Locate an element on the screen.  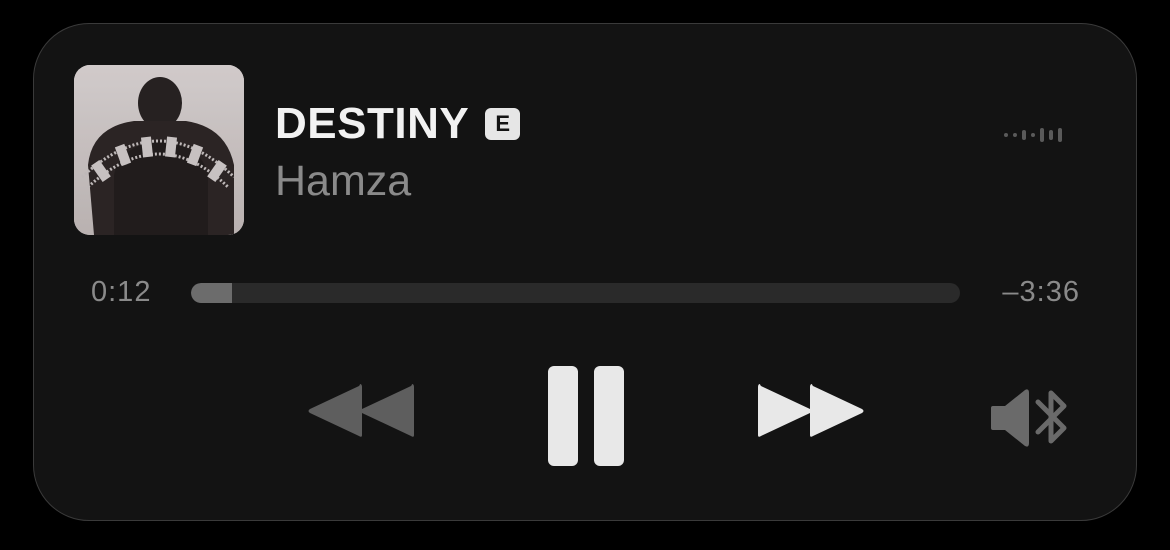
audio-output-button is located at coordinates (1036, 418).